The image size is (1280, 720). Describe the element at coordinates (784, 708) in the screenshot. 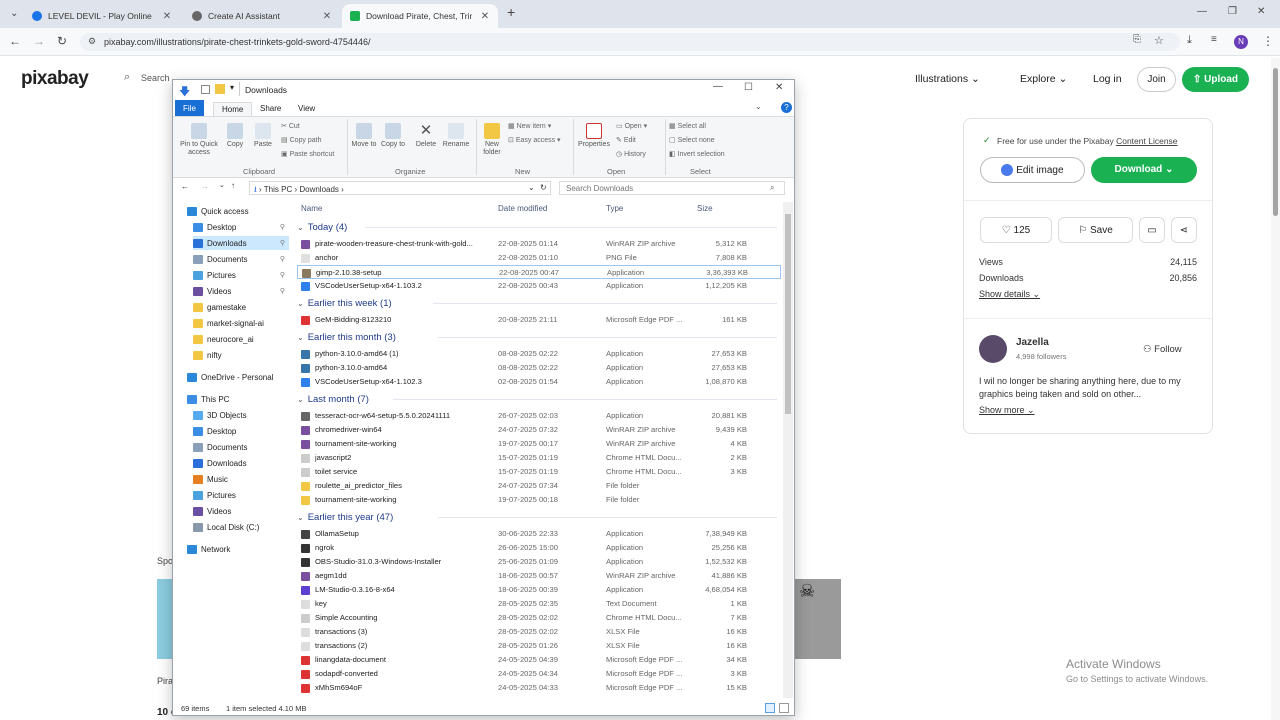

I see `large-icons-view-icon` at that location.